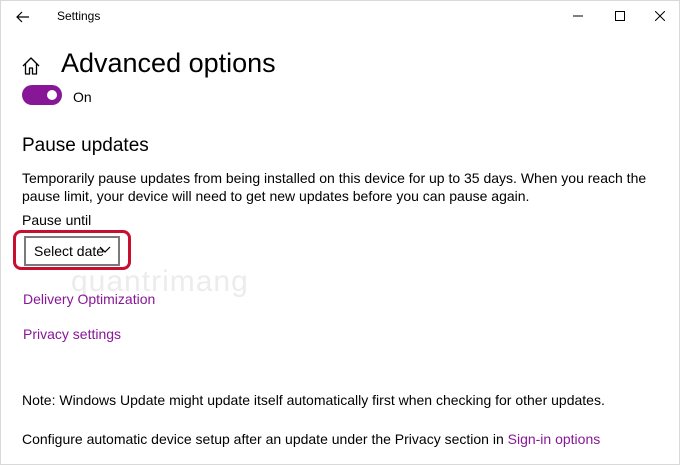  I want to click on select-date-value: Select date, so click(69, 251).